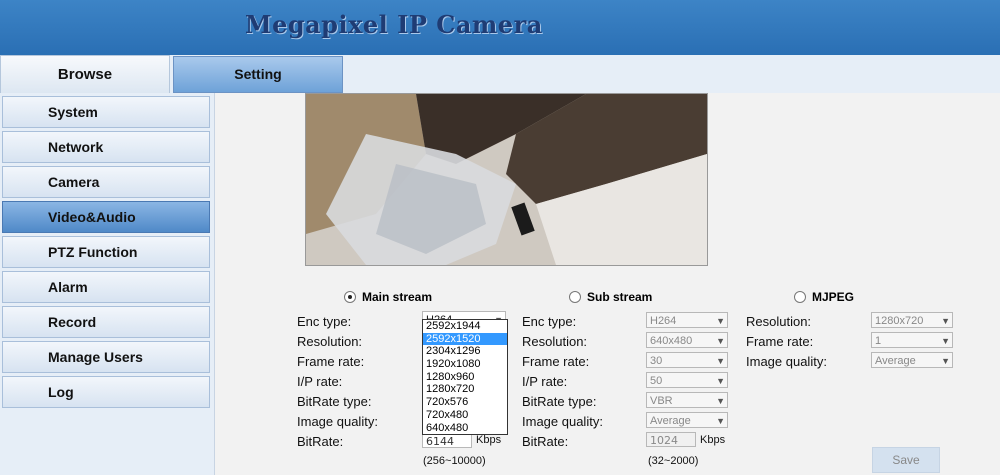  I want to click on sub-bitrate-input: 1024, so click(671, 439).